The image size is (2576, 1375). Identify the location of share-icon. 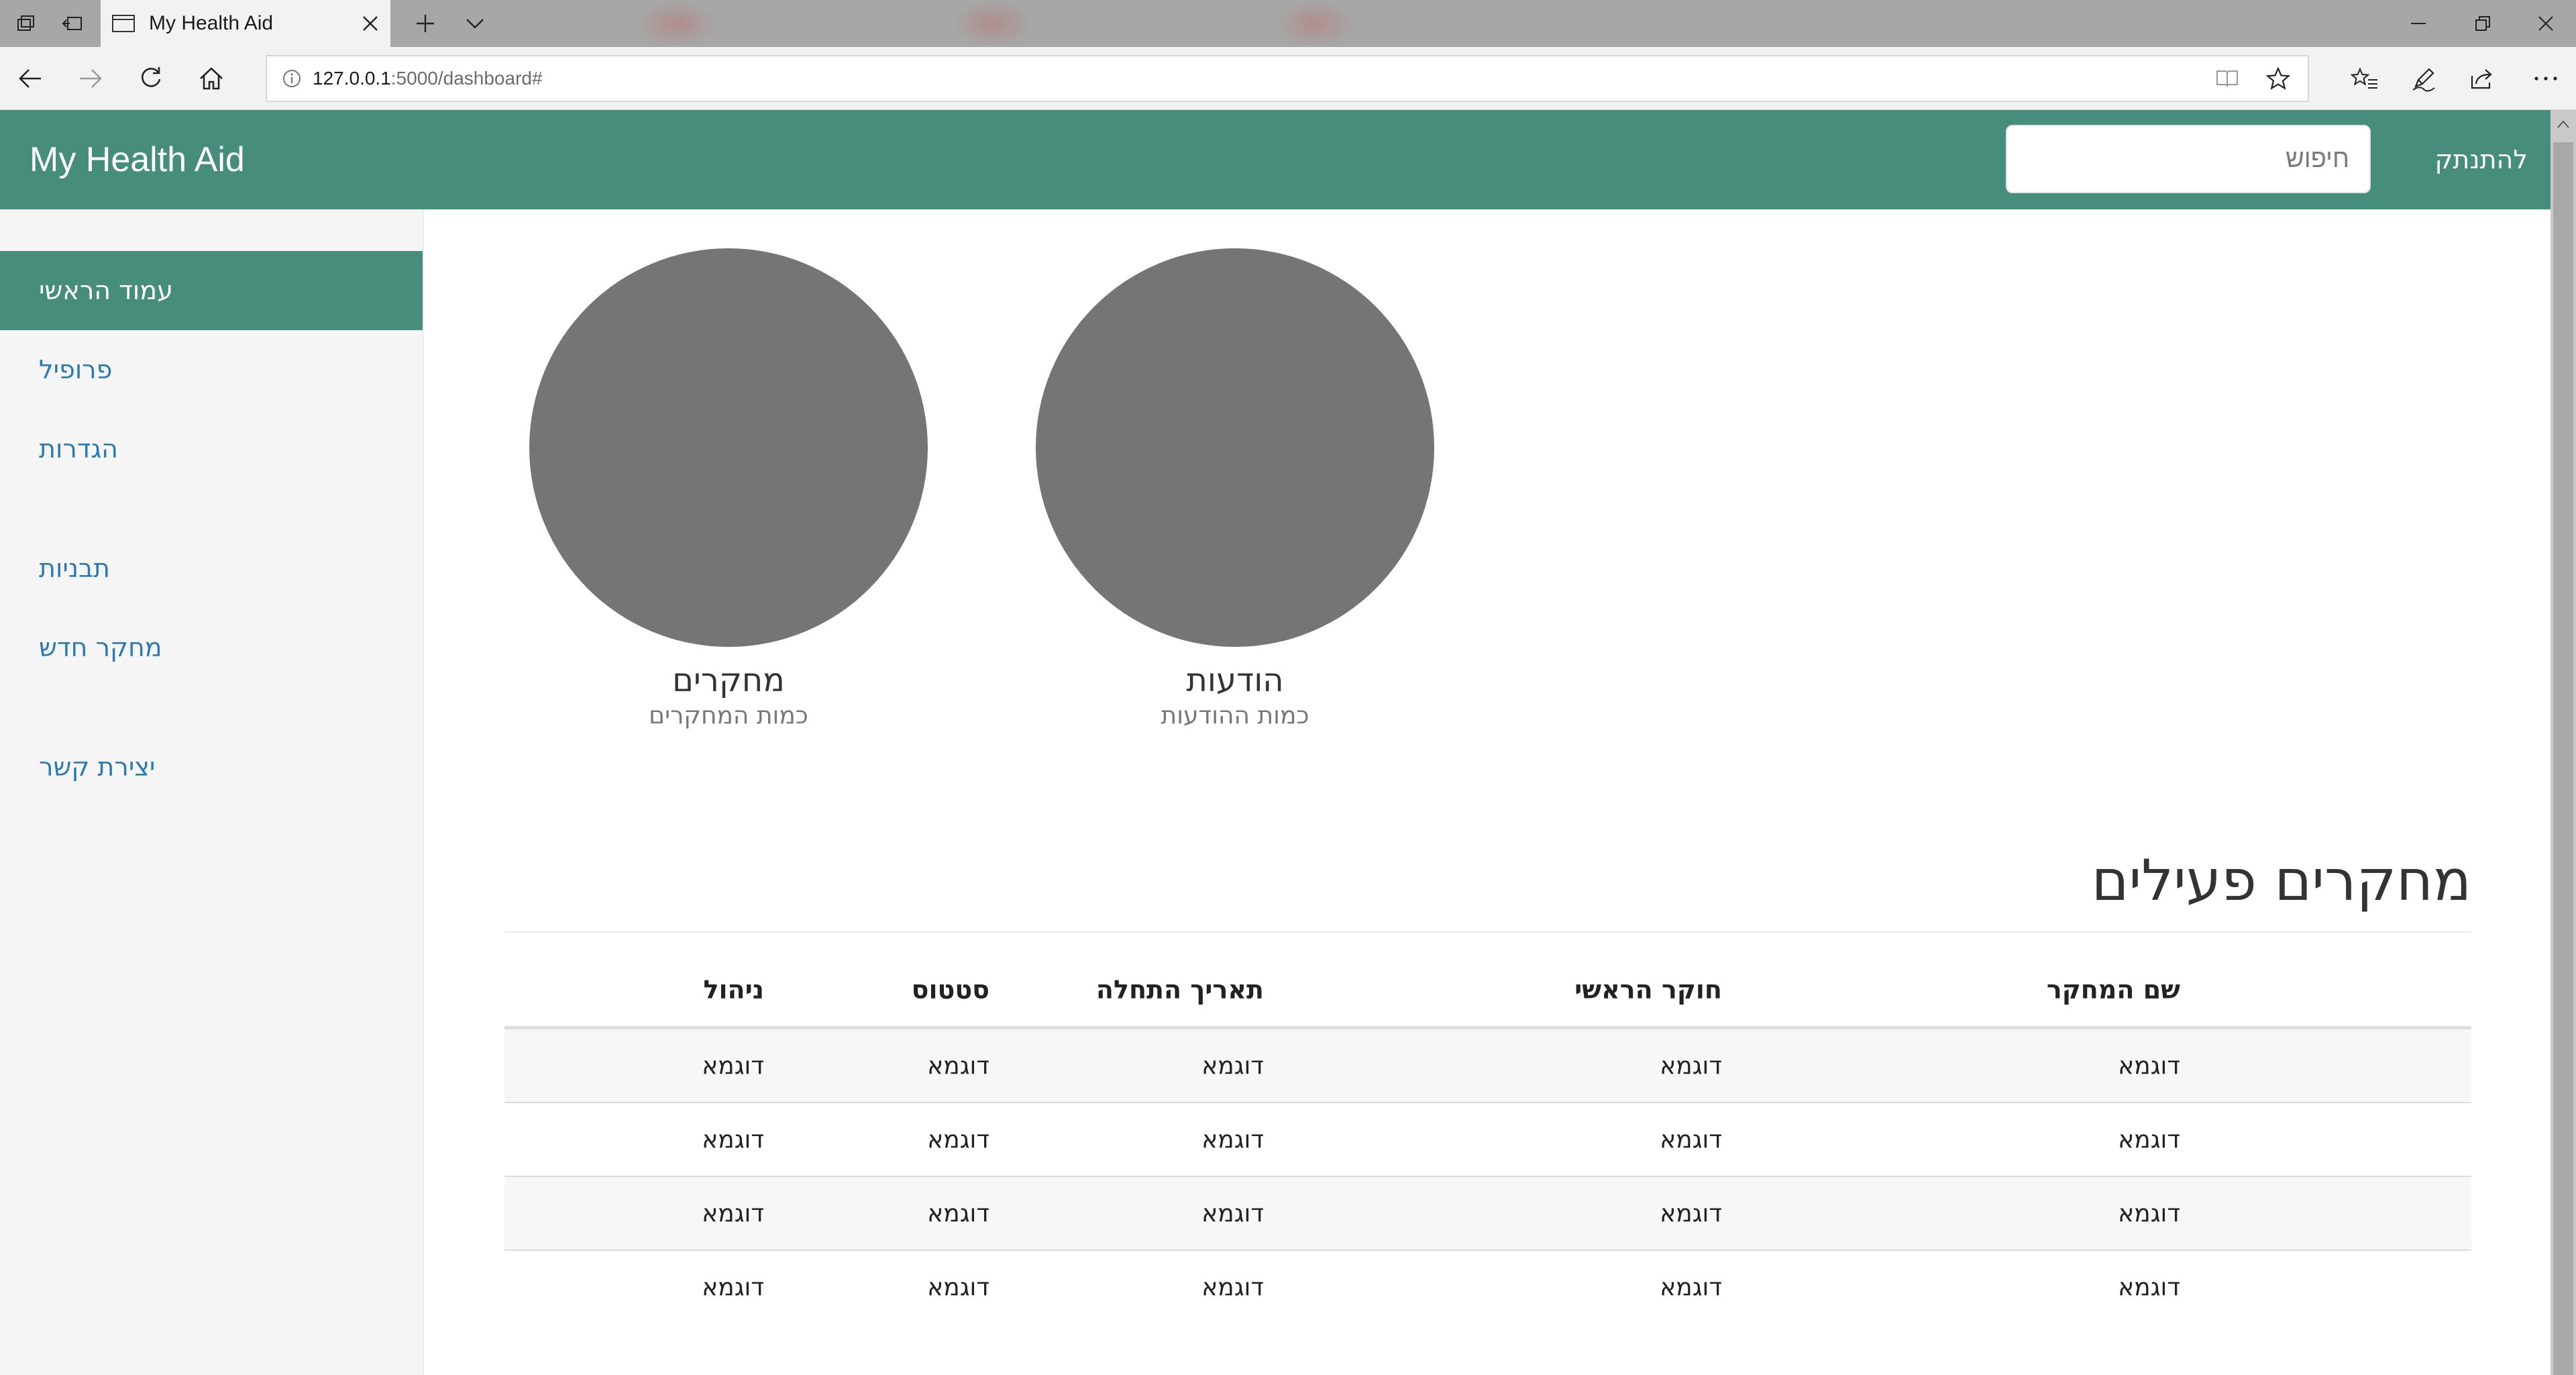
(2483, 78).